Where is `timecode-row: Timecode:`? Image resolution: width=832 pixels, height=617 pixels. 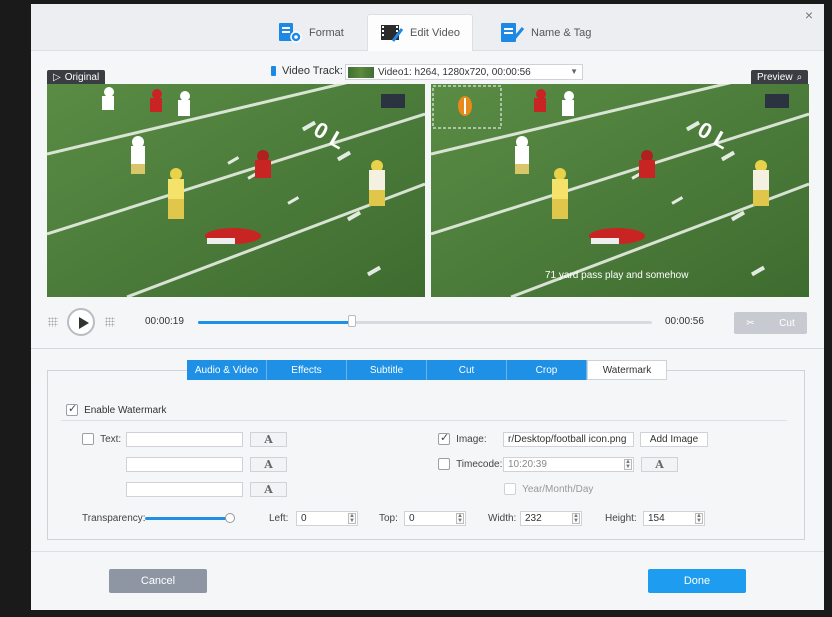
timecode-row: Timecode: is located at coordinates (470, 464).